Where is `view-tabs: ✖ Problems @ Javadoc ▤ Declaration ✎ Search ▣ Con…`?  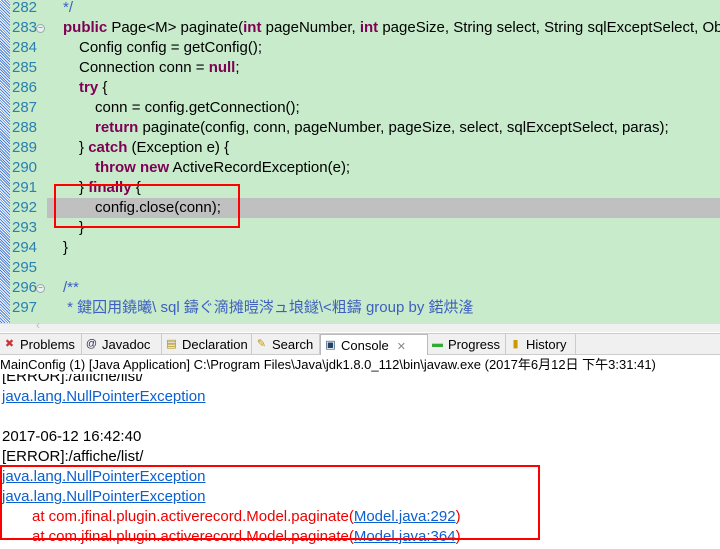 view-tabs: ✖ Problems @ Javadoc ▤ Declaration ✎ Search ▣ Con… is located at coordinates (360, 344).